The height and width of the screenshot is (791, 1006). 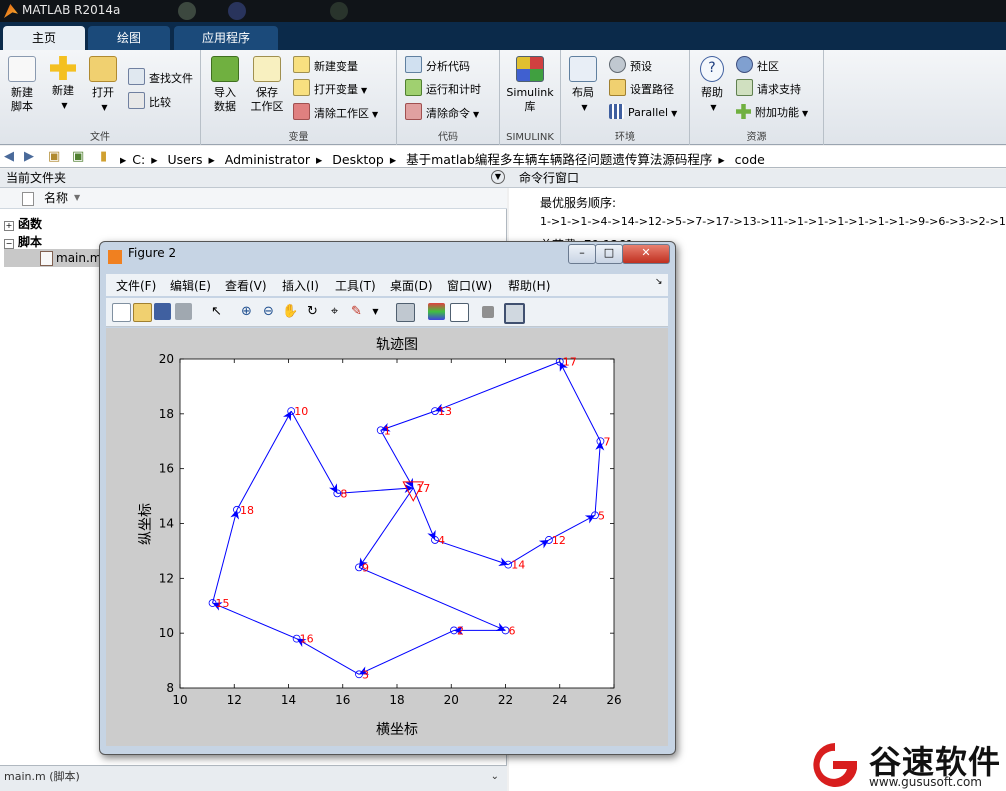 I want to click on new-script-button: 新建 脚本, so click(x=22, y=85).